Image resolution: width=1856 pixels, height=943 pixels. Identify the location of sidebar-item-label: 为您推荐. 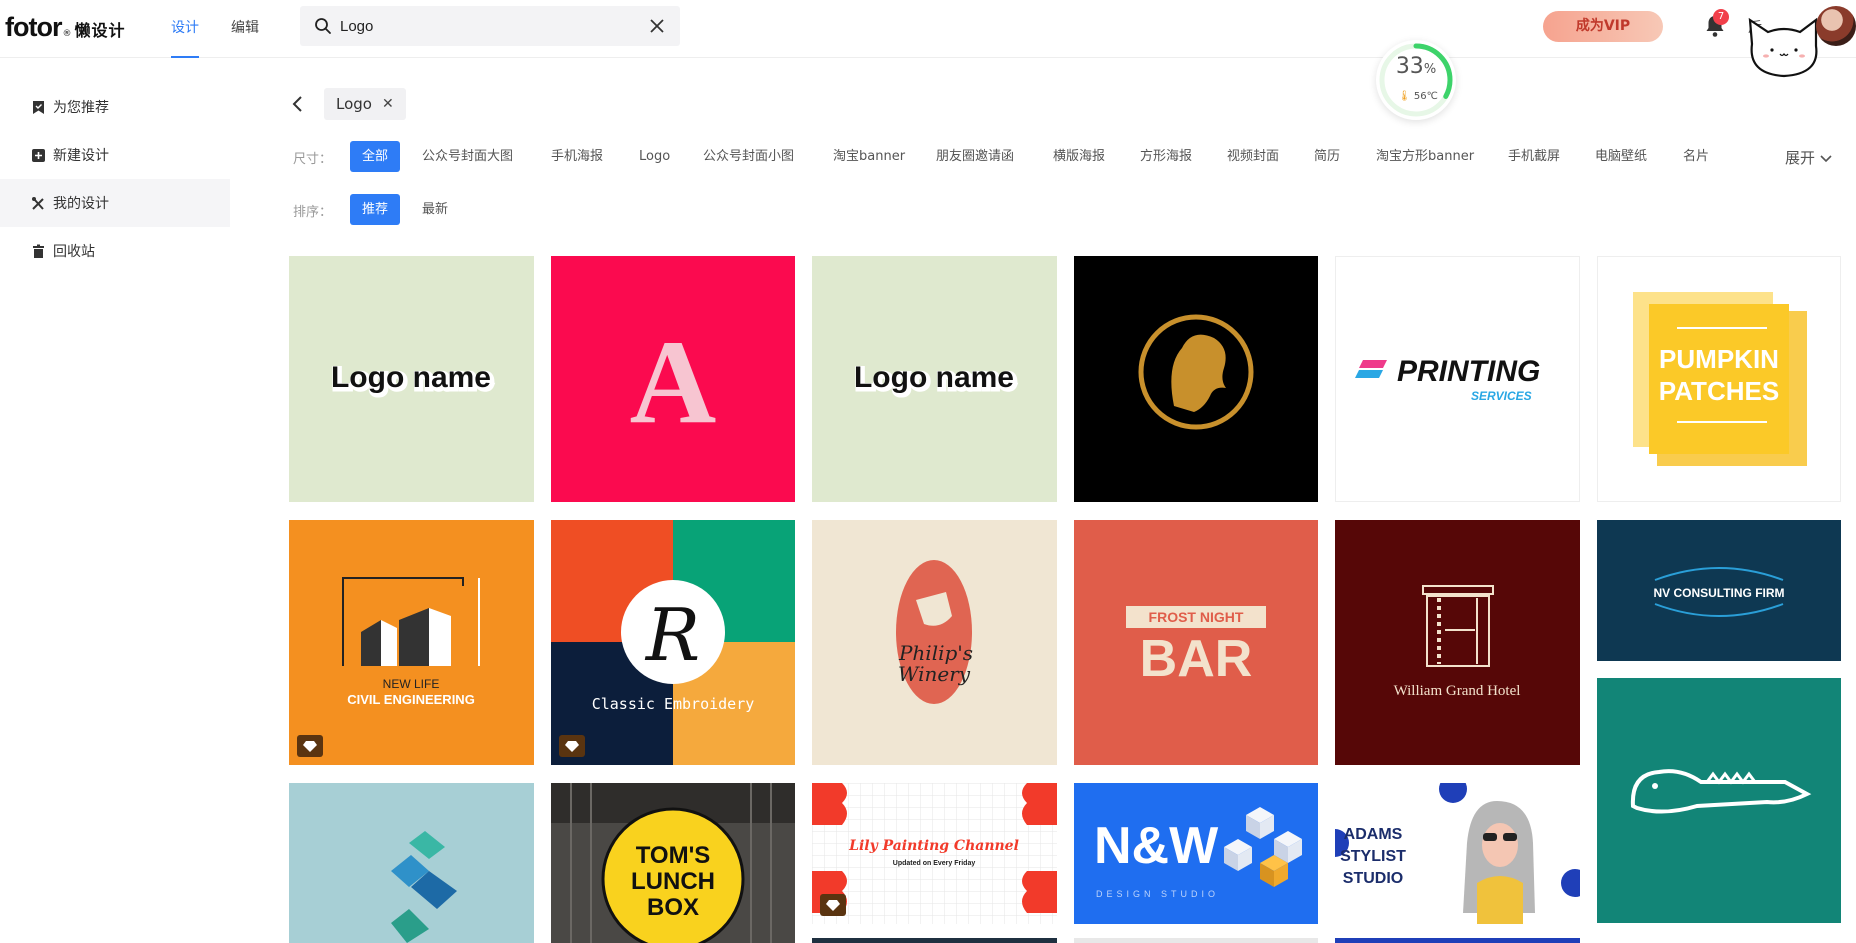
(81, 108).